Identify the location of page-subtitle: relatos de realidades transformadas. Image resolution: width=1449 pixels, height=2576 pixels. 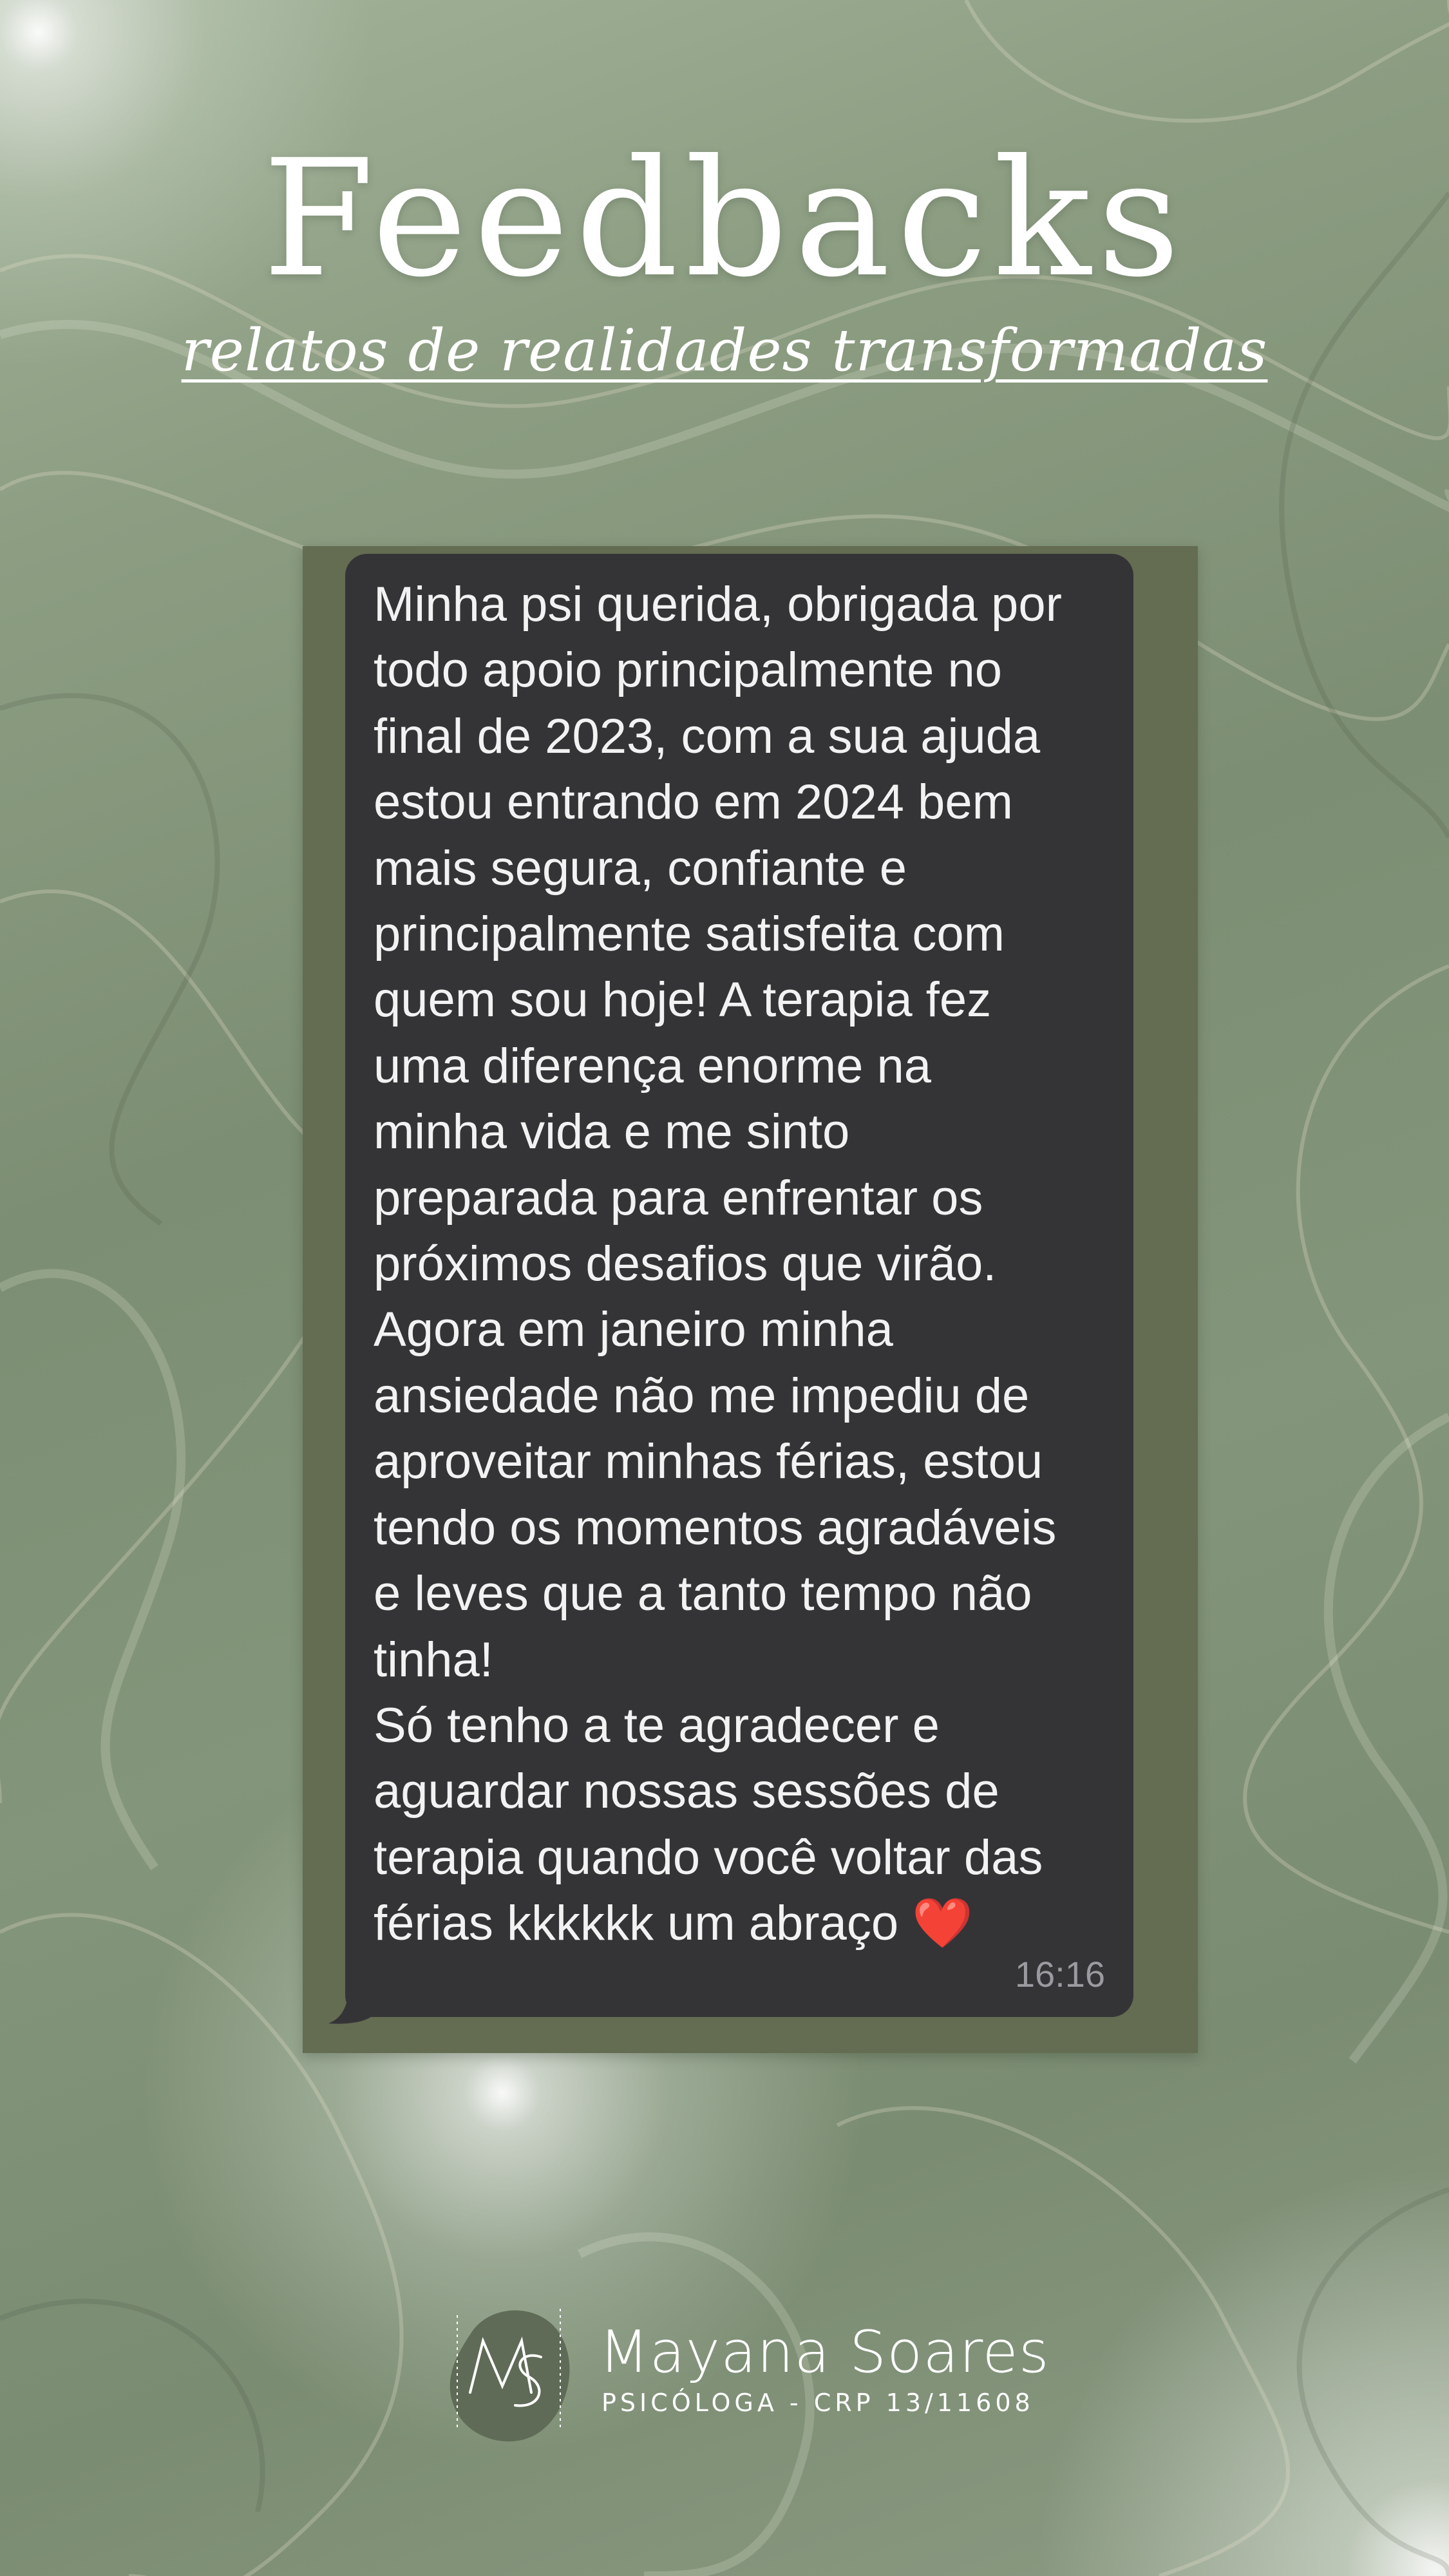
(724, 350).